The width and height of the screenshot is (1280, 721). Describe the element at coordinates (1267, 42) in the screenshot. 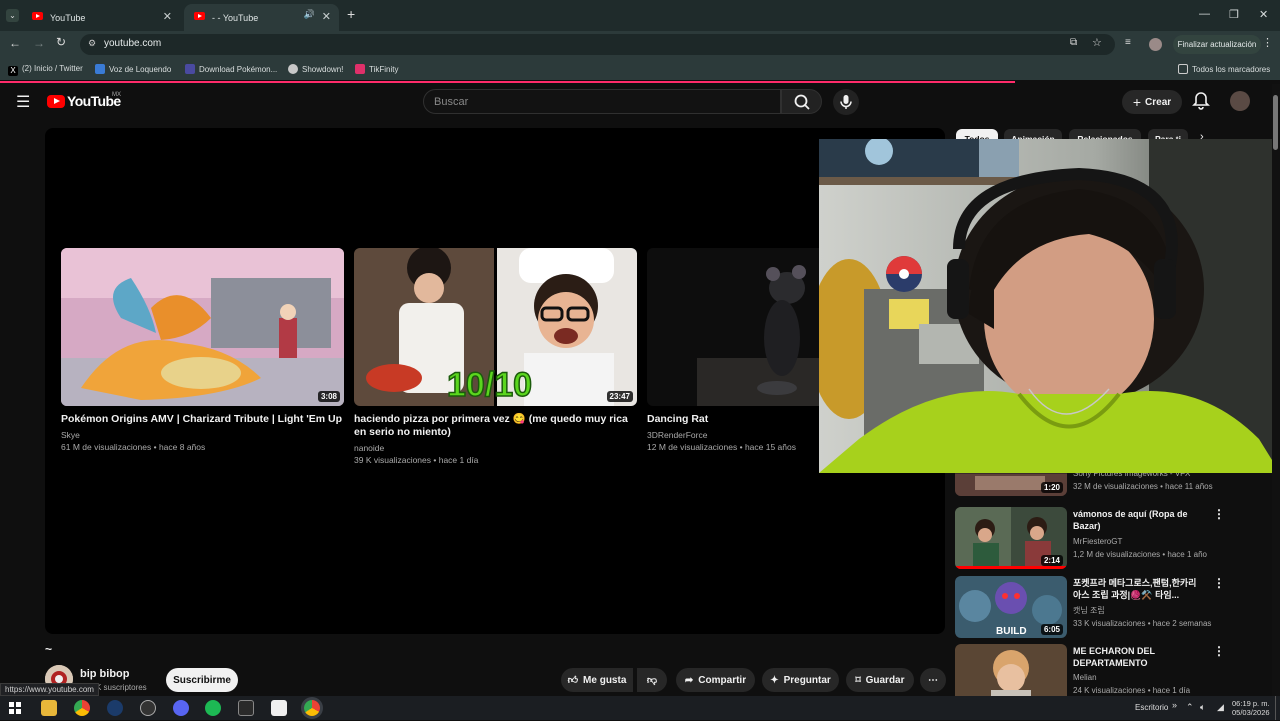

I see `menu-kebab-icon: ⋮` at that location.